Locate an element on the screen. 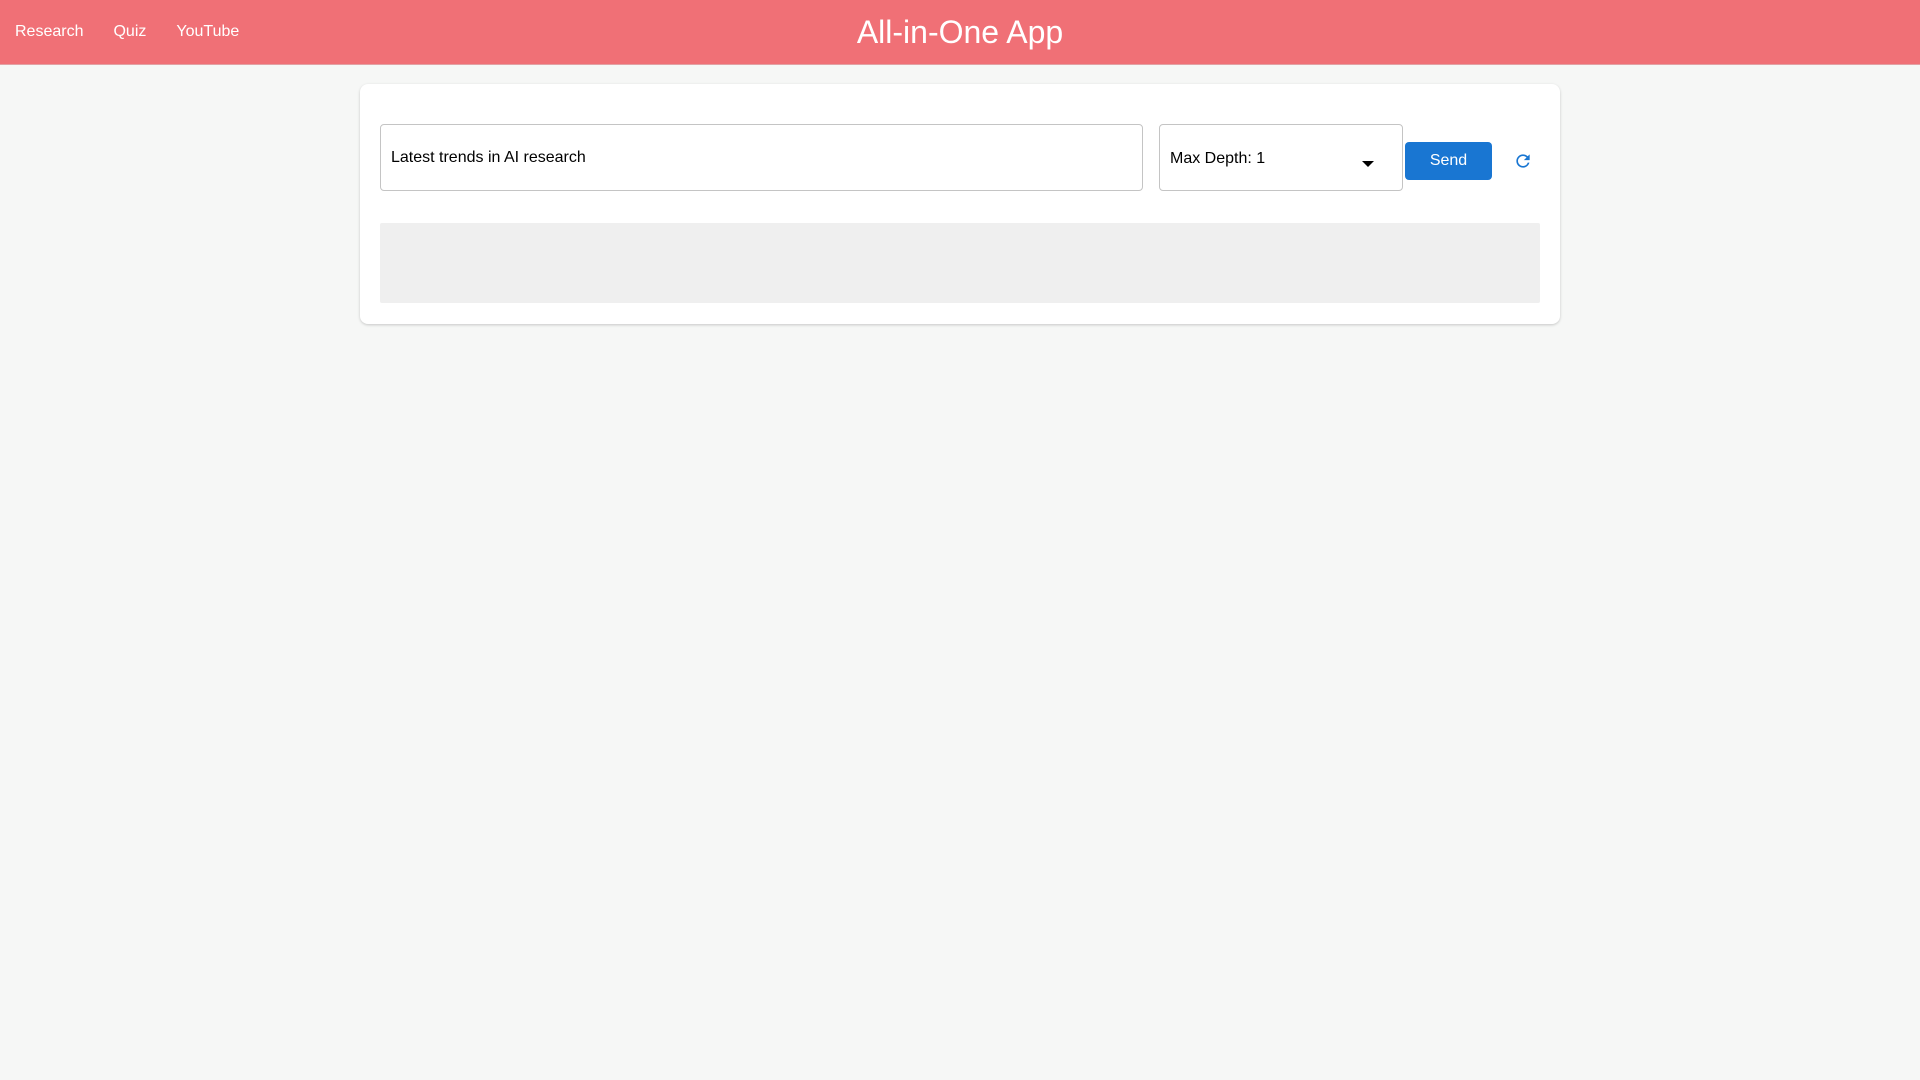  search-input is located at coordinates (761, 157).